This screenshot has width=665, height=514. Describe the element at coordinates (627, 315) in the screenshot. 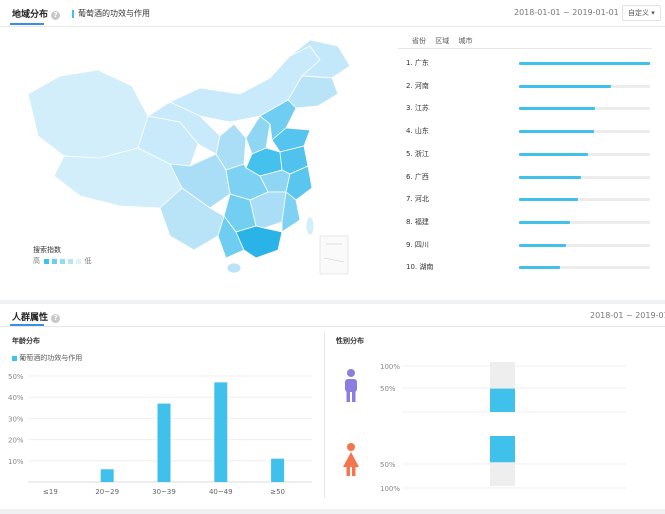

I see `crowd-date-range: 2018-01 ~ 2019-01` at that location.